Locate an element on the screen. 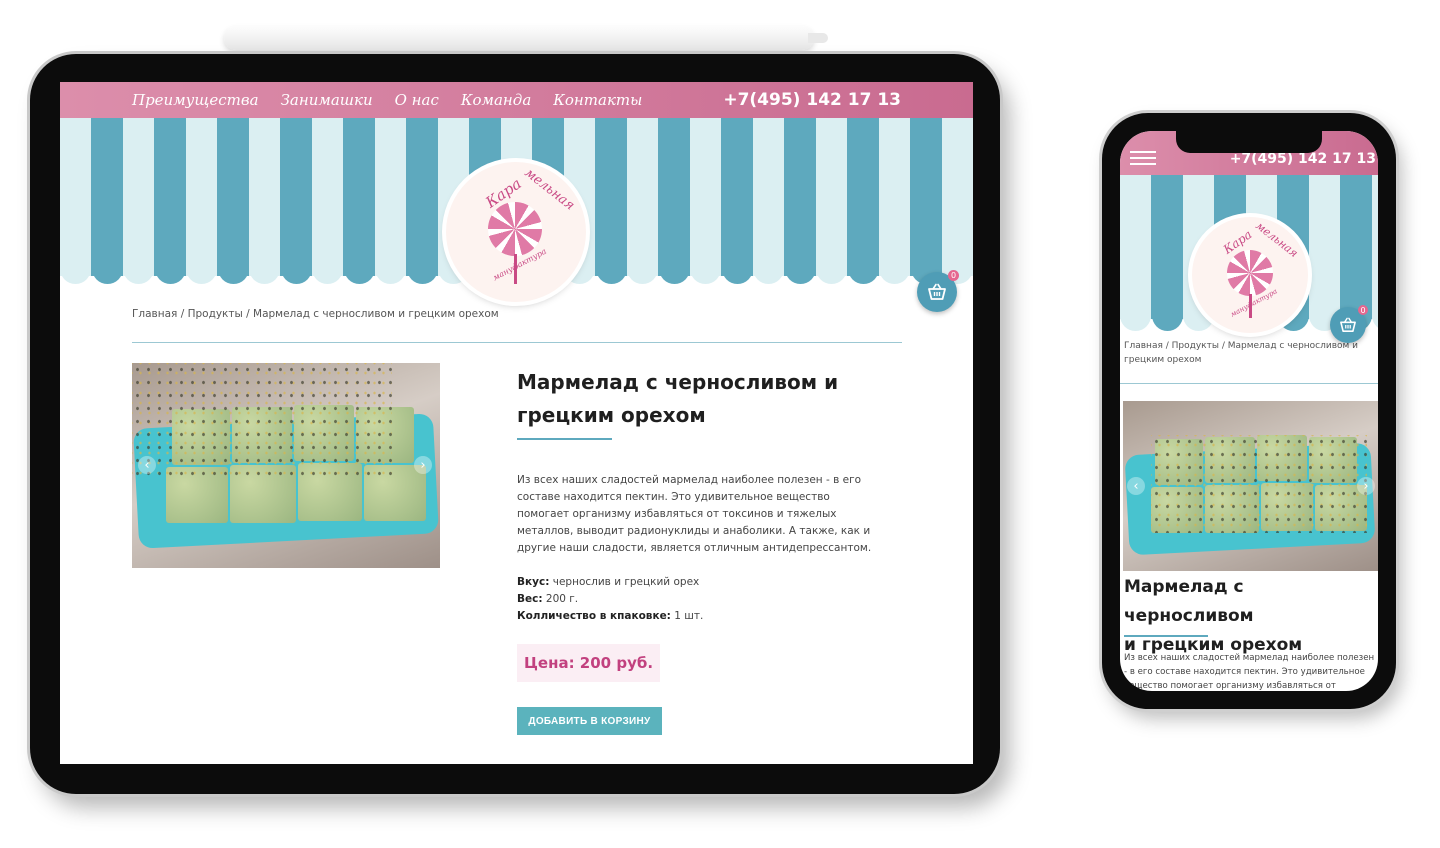 Image resolution: width=1440 pixels, height=848 pixels. prop-taste-label: Вкус: is located at coordinates (533, 582).